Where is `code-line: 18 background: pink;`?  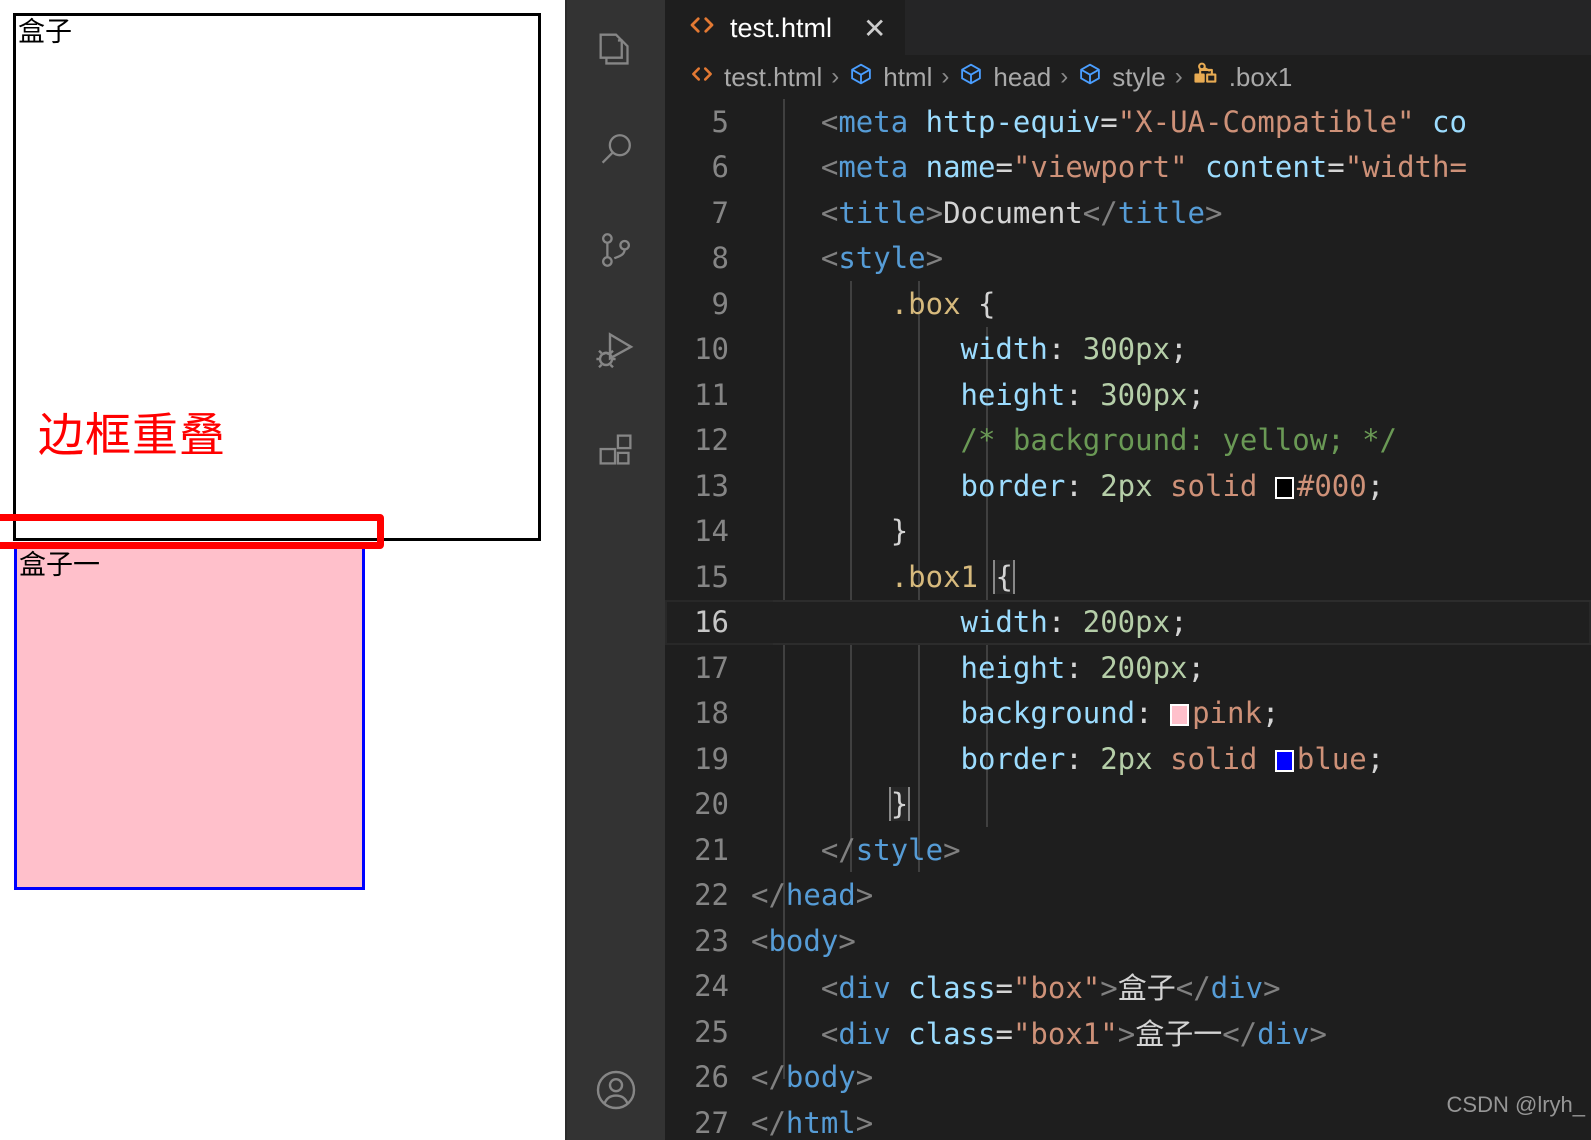
code-line: 18 background: pink; is located at coordinates (1128, 714).